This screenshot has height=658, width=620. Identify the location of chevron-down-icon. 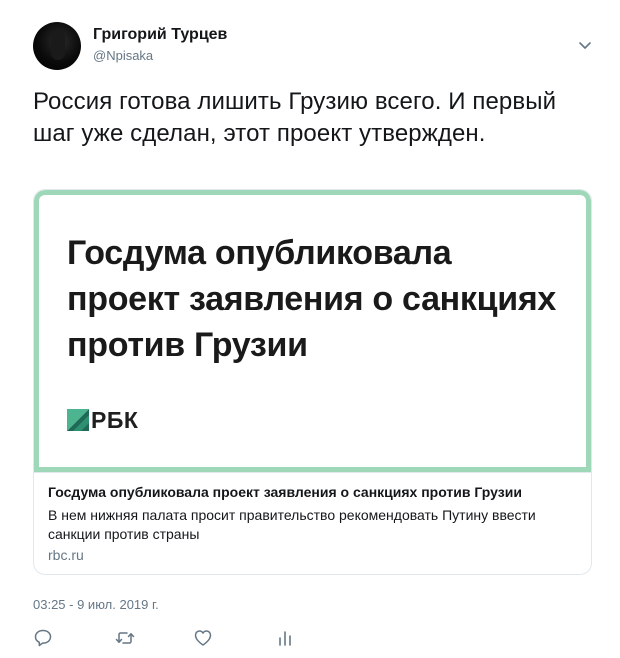
(585, 45).